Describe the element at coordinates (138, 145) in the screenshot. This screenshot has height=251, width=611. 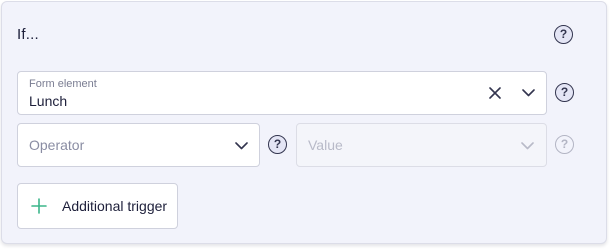
I see `operator-select: Operator` at that location.